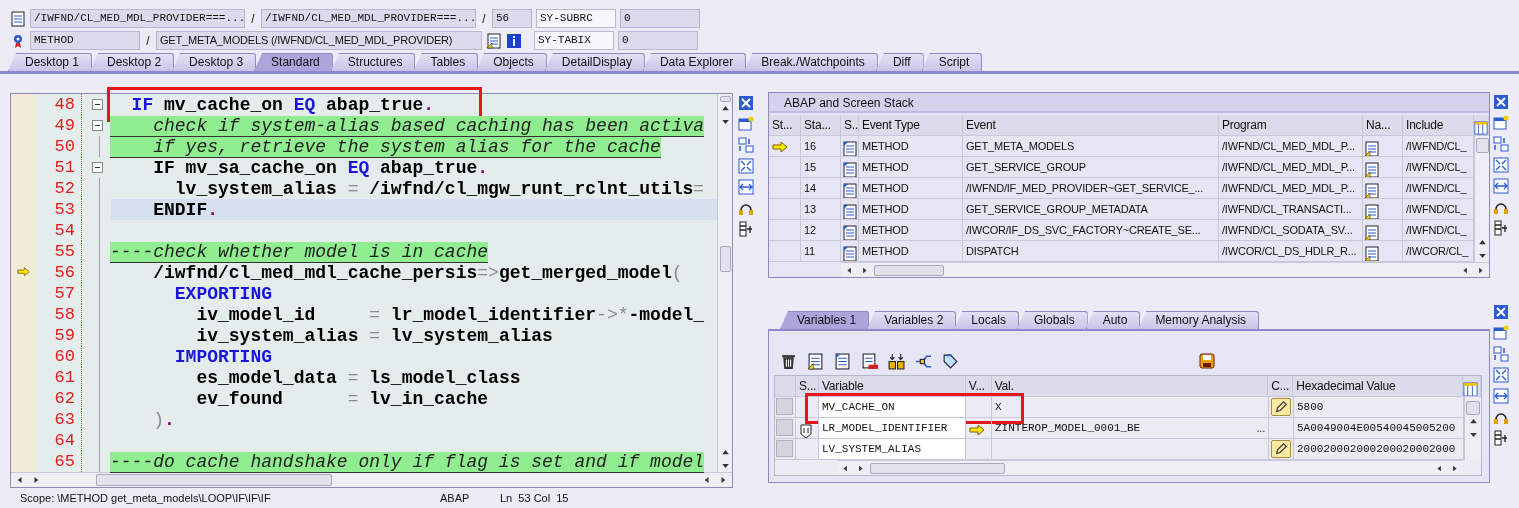 The height and width of the screenshot is (508, 1519). Describe the element at coordinates (821, 251) in the screenshot. I see `table-cell: 11` at that location.